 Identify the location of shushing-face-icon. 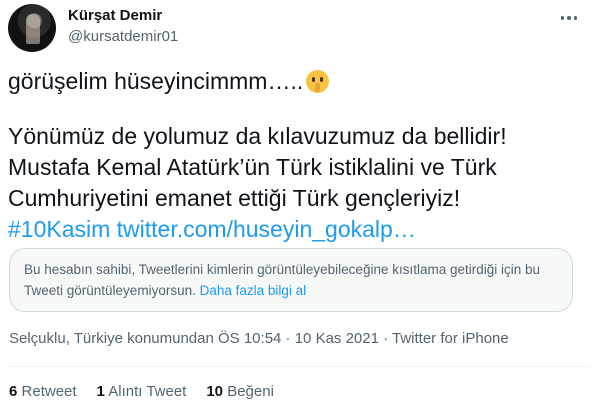
(318, 81).